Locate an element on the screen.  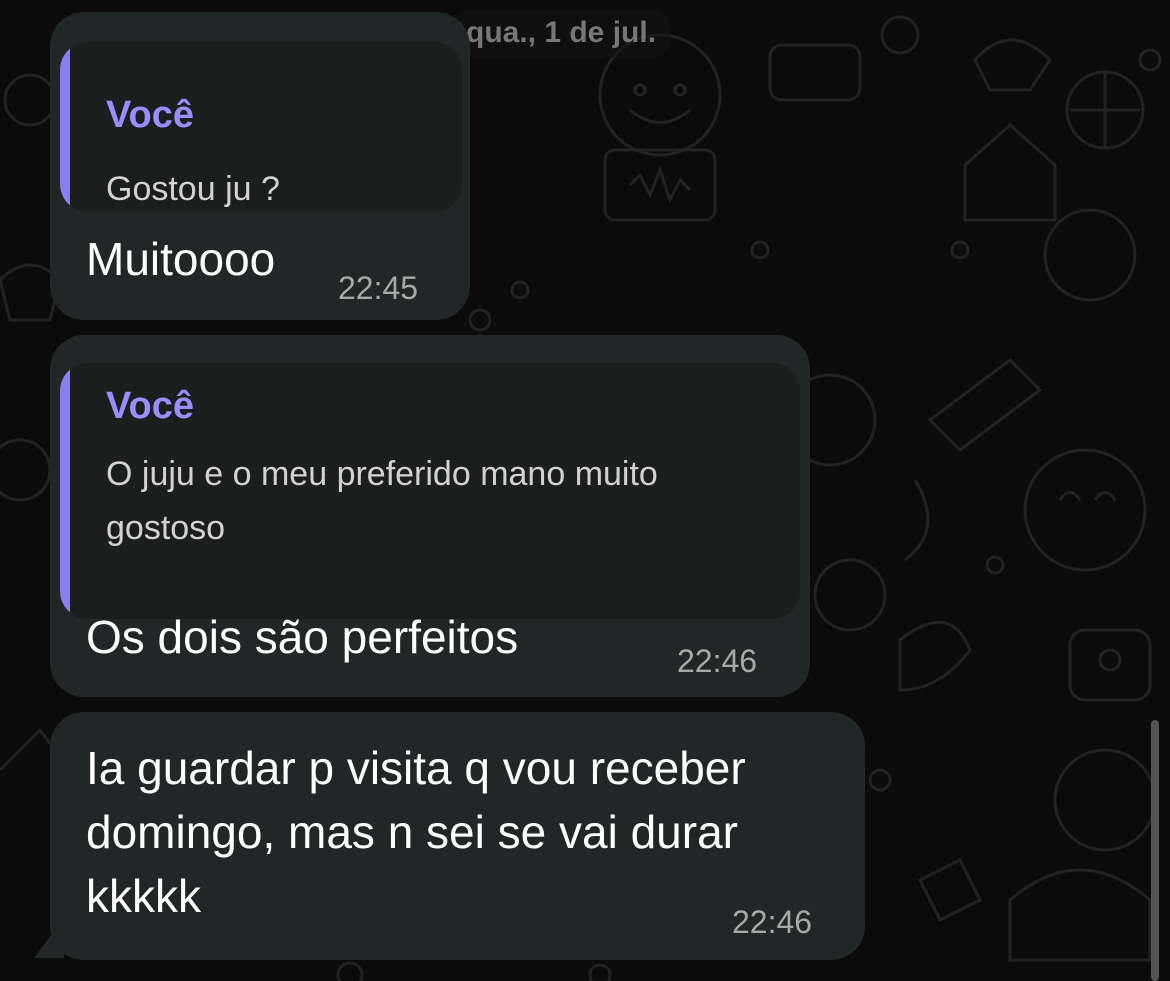
message-bubble: Você Gostou ju ? Muitoooo 22:45 is located at coordinates (260, 166).